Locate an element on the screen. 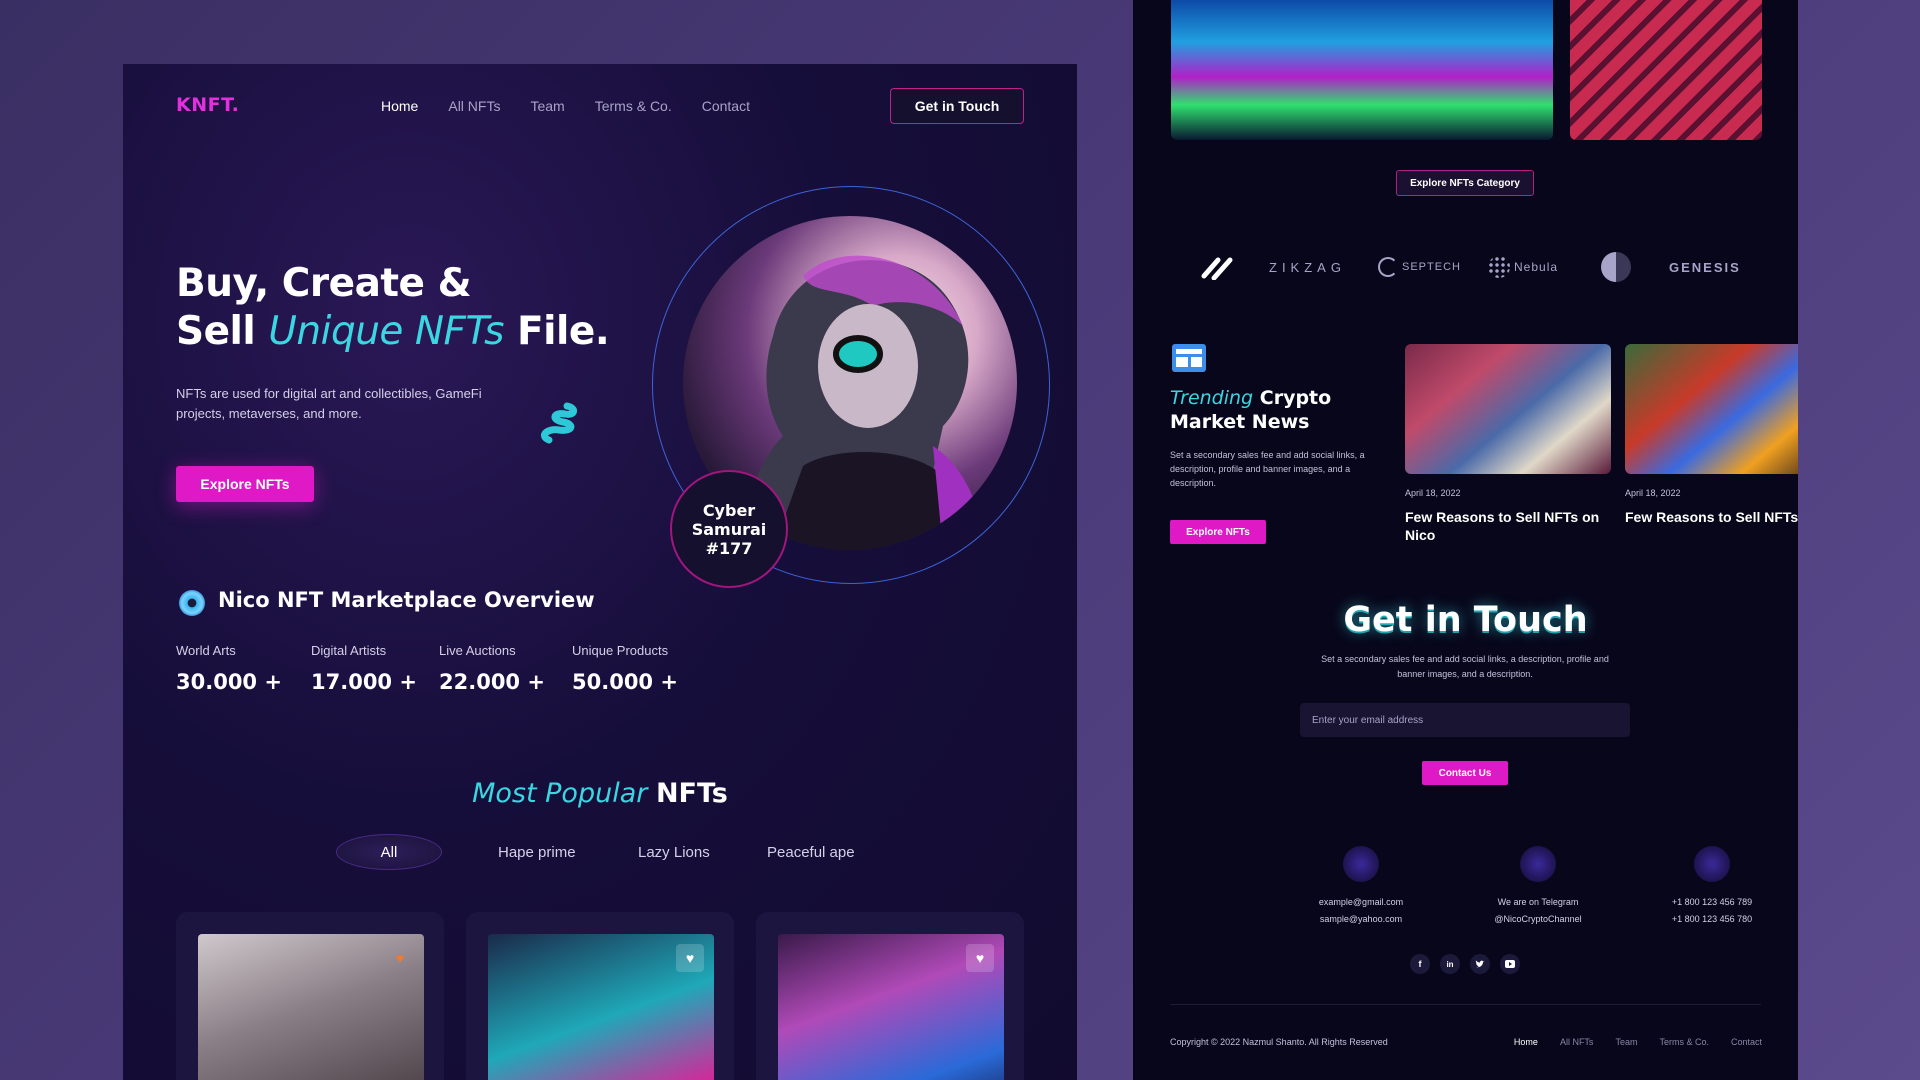  stat-label: Digital Artists is located at coordinates (349, 650).